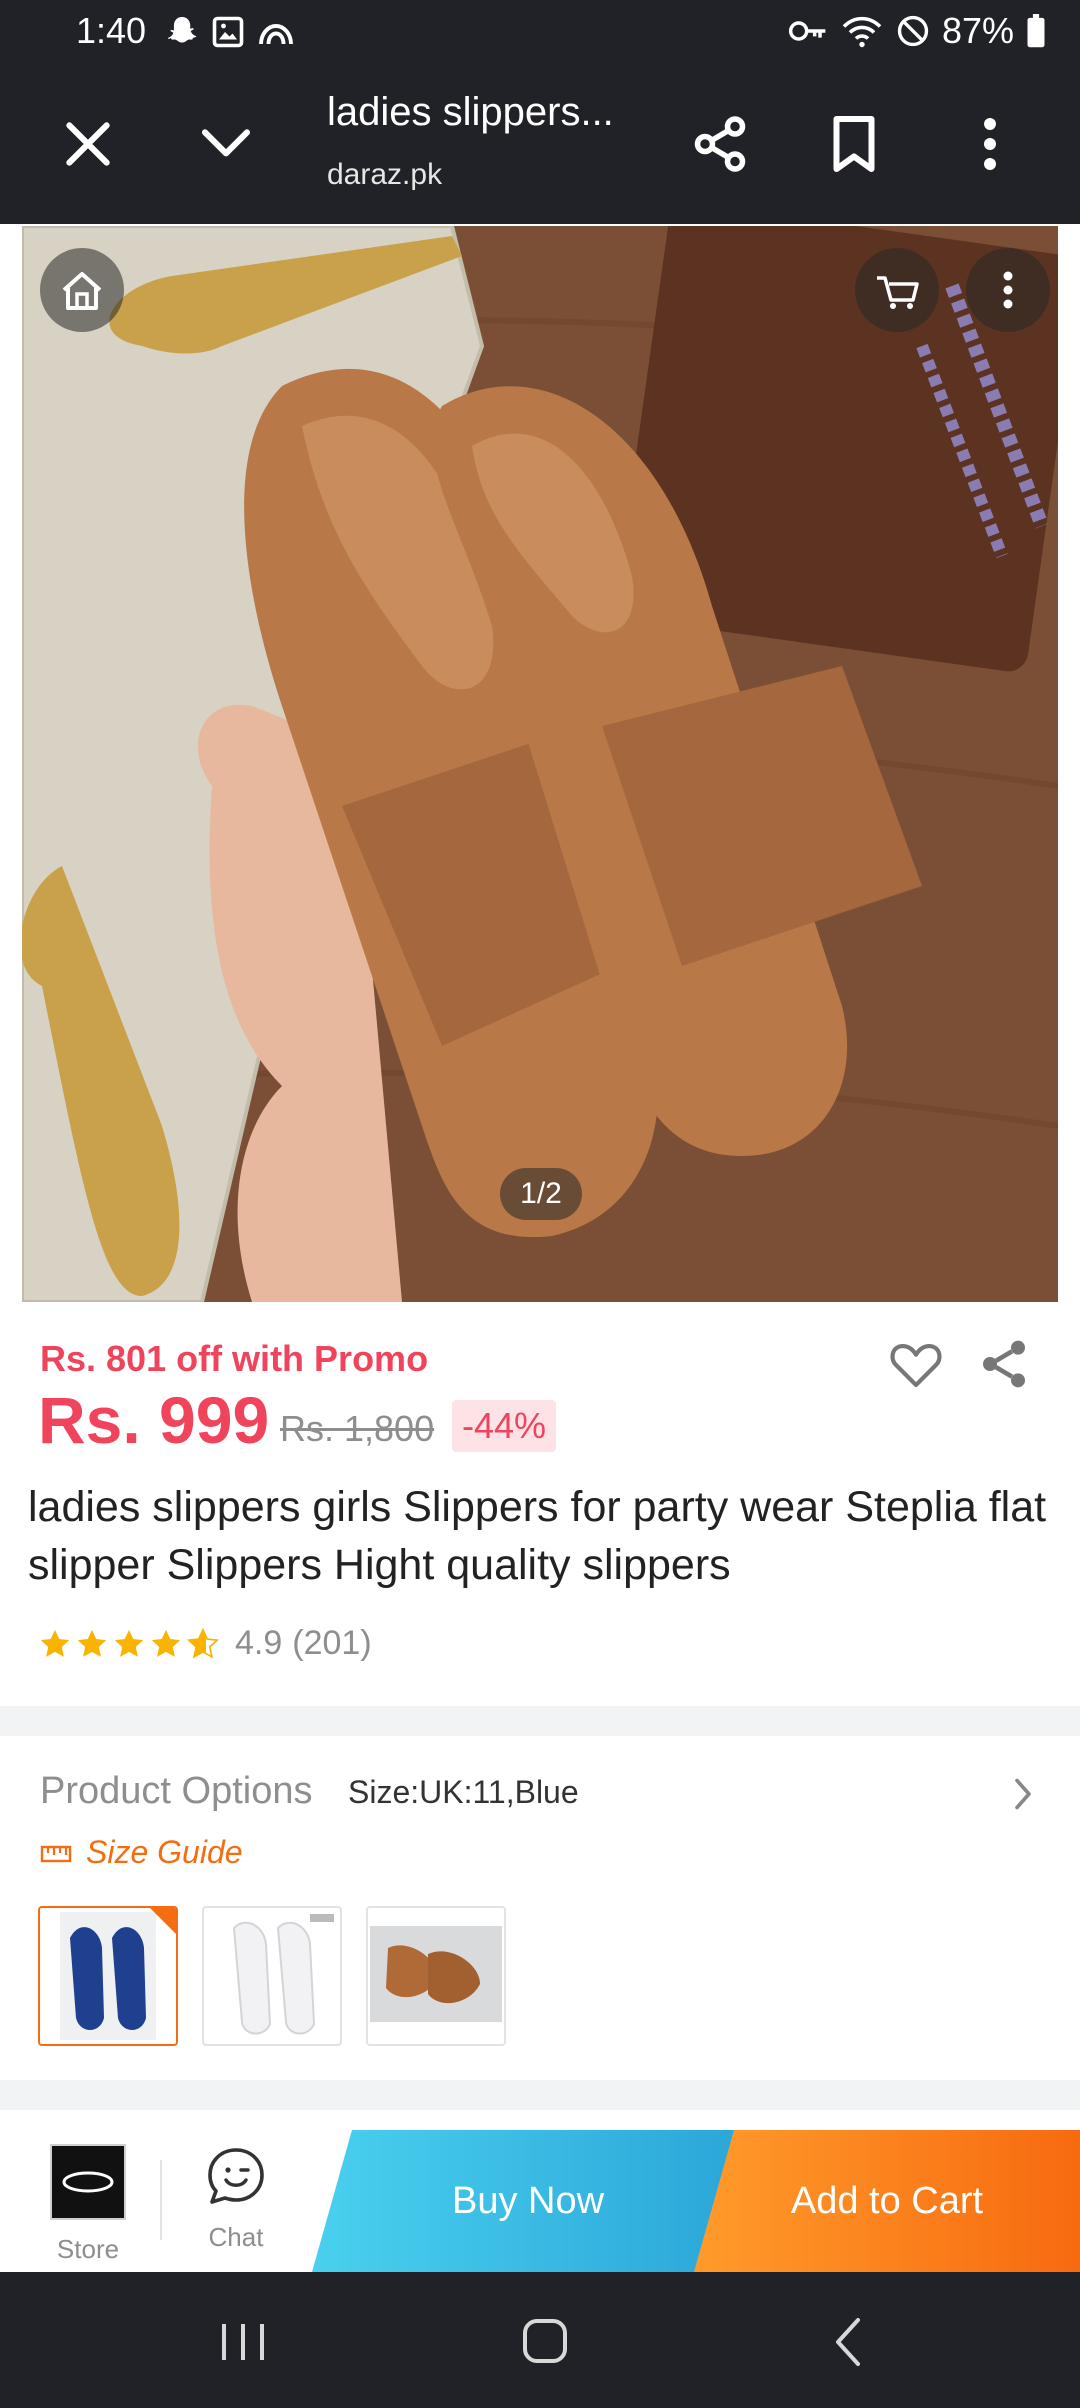 This screenshot has height=2408, width=1080. I want to click on buy-now-button: Buy Now, so click(528, 2201).